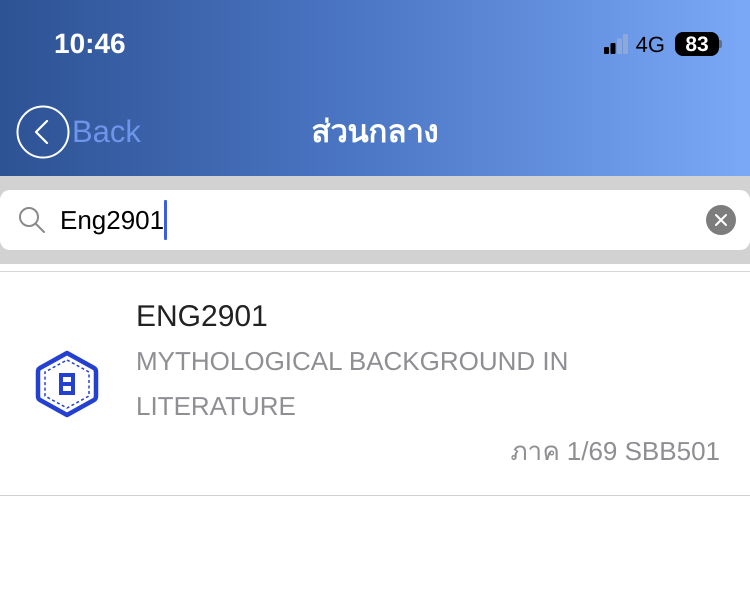  What do you see at coordinates (67, 384) in the screenshot?
I see `hexagon-badge-icon` at bounding box center [67, 384].